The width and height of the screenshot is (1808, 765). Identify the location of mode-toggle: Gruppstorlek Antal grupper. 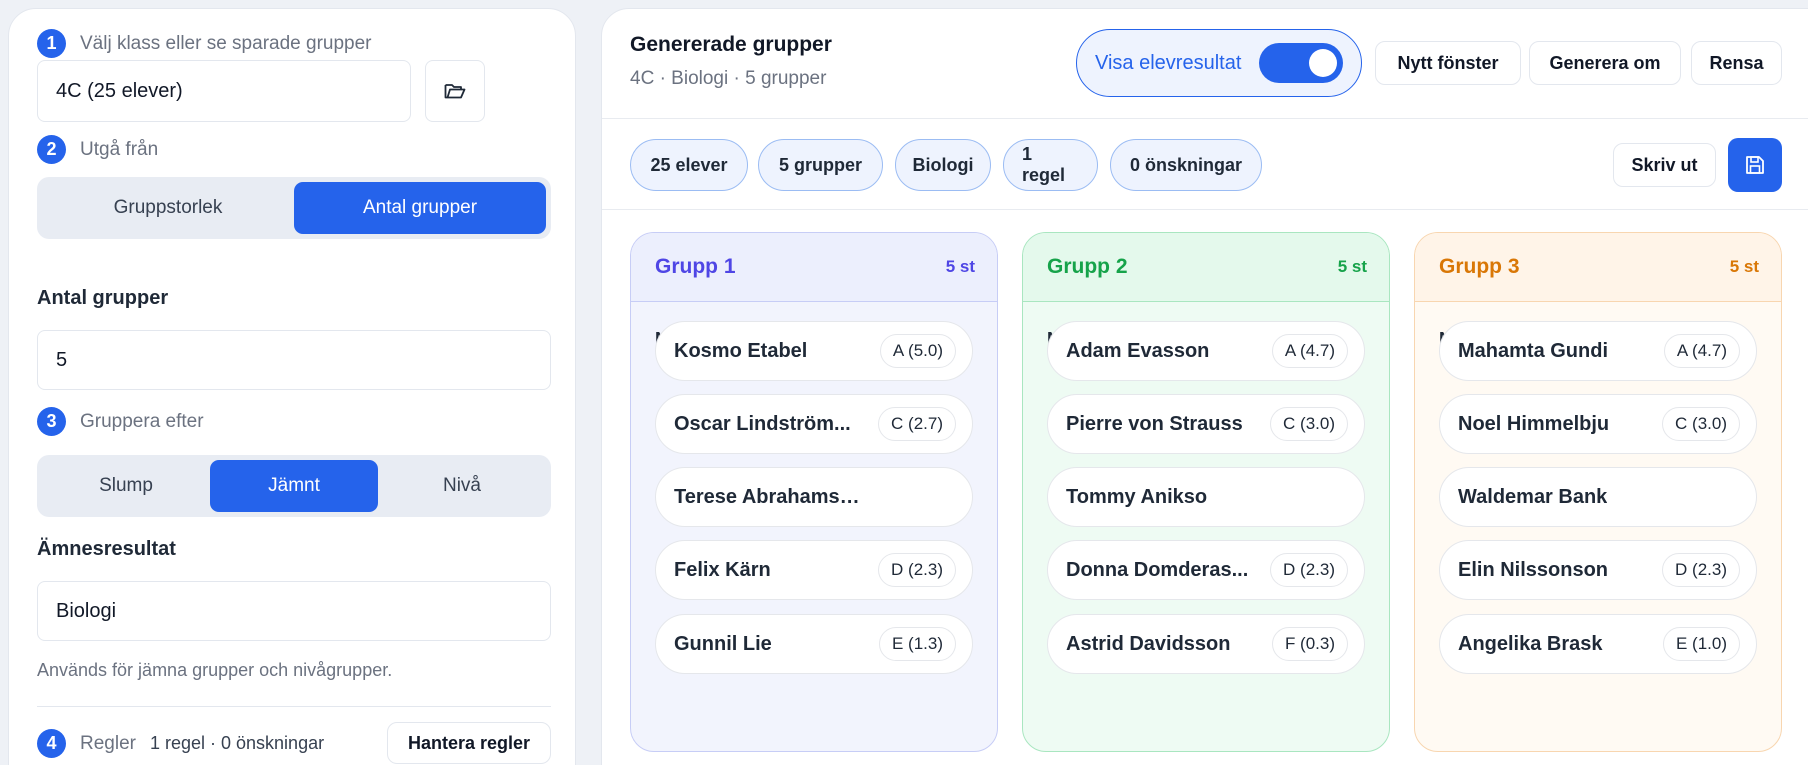
(294, 208).